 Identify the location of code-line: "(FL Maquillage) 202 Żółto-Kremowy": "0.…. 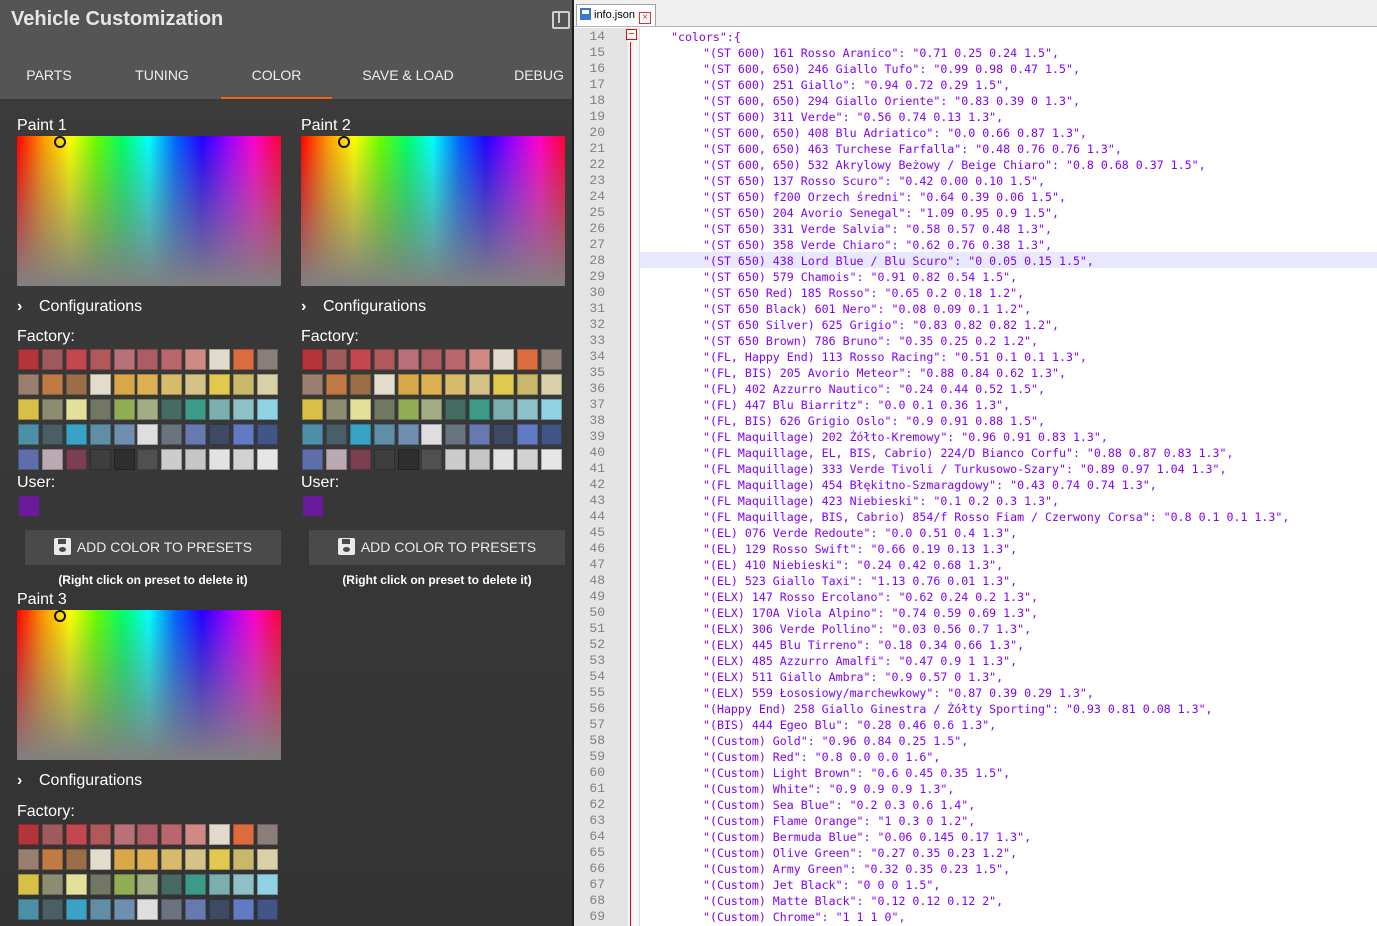
(905, 437).